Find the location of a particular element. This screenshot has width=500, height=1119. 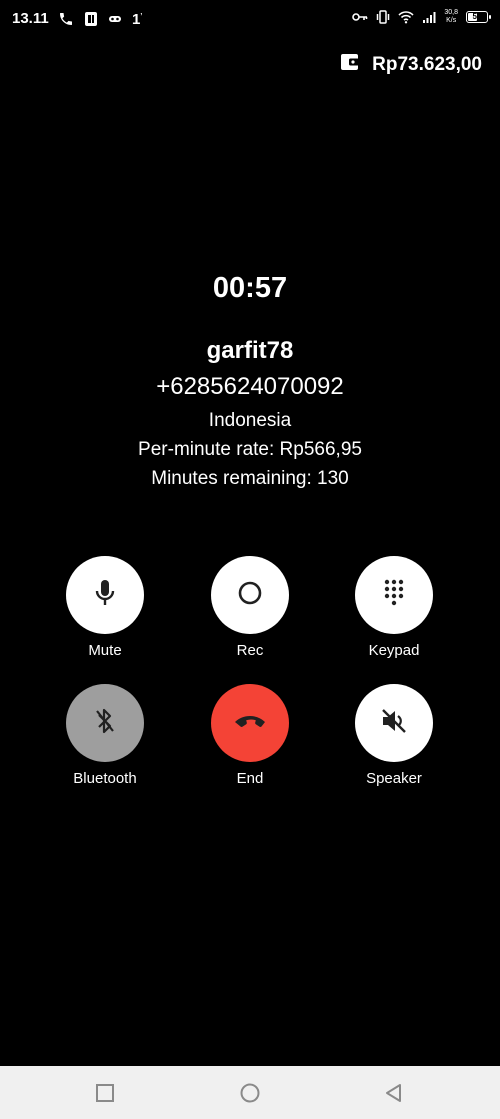

net-speed: 30,8 K/s is located at coordinates (451, 17).